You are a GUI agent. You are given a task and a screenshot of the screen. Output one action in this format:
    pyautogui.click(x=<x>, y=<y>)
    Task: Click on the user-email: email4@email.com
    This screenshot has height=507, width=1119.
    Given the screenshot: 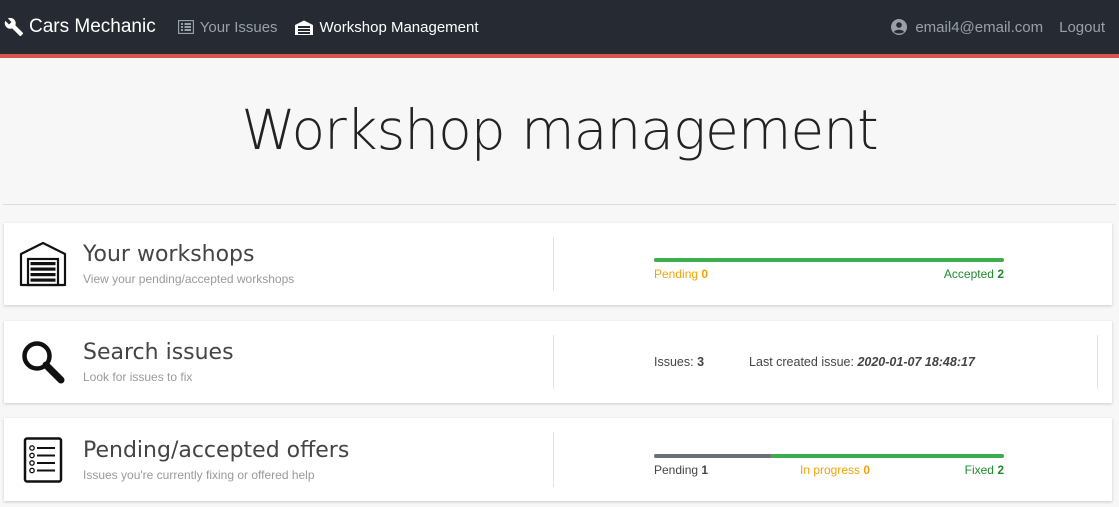 What is the action you would take?
    pyautogui.click(x=979, y=27)
    